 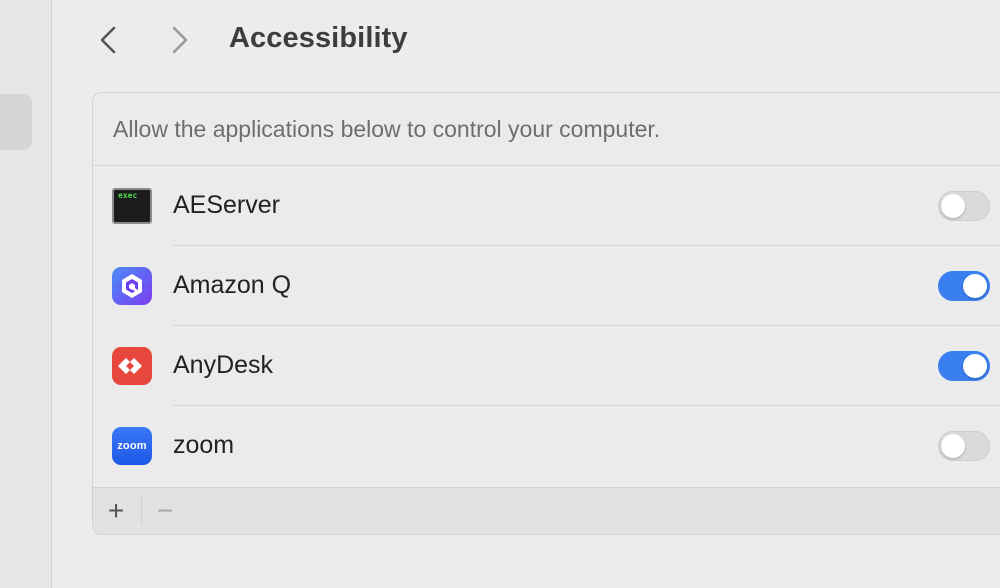 What do you see at coordinates (132, 286) in the screenshot?
I see `amazon-q-icon` at bounding box center [132, 286].